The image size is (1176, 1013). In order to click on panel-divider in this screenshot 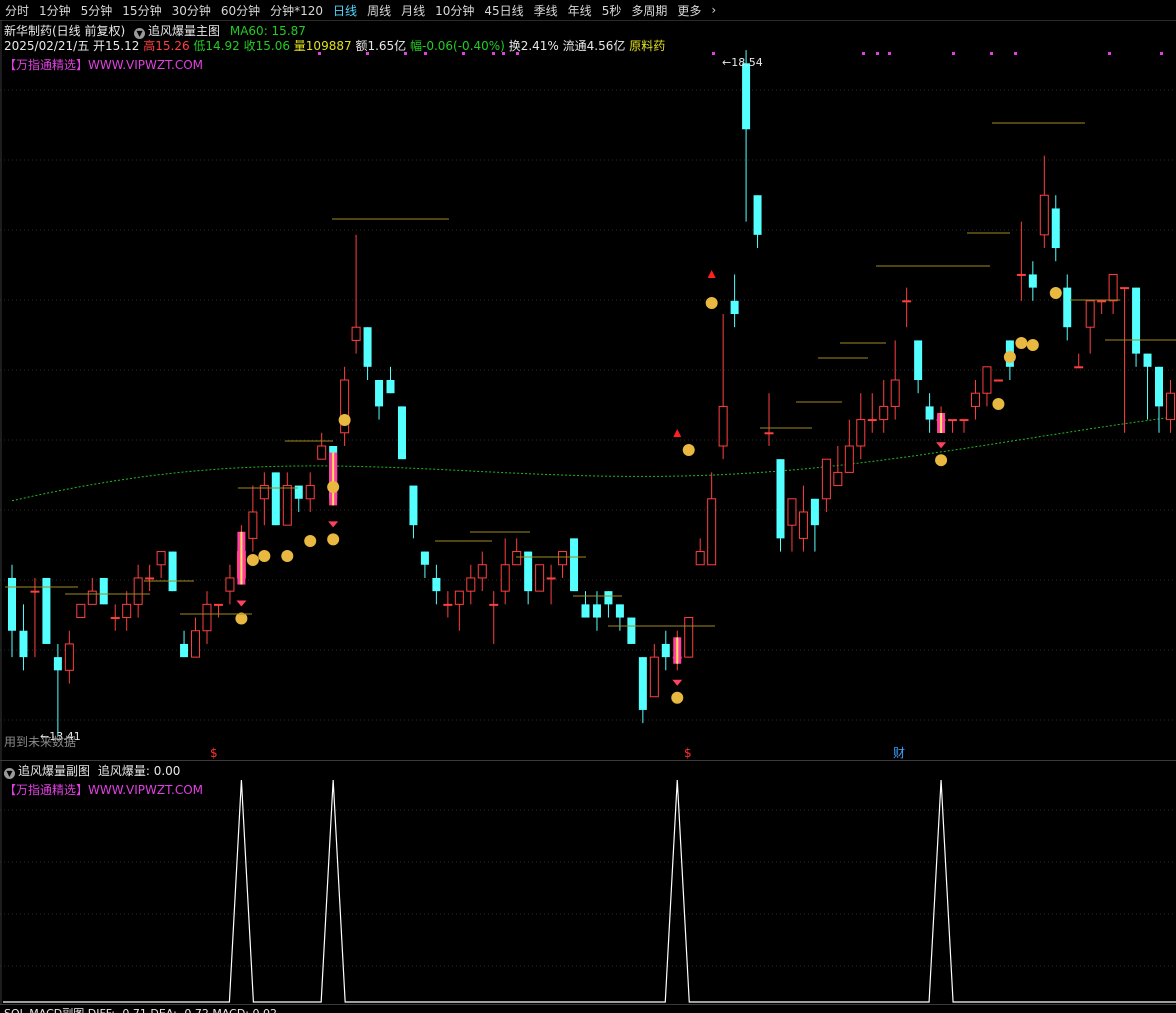, I will do `click(588, 760)`.